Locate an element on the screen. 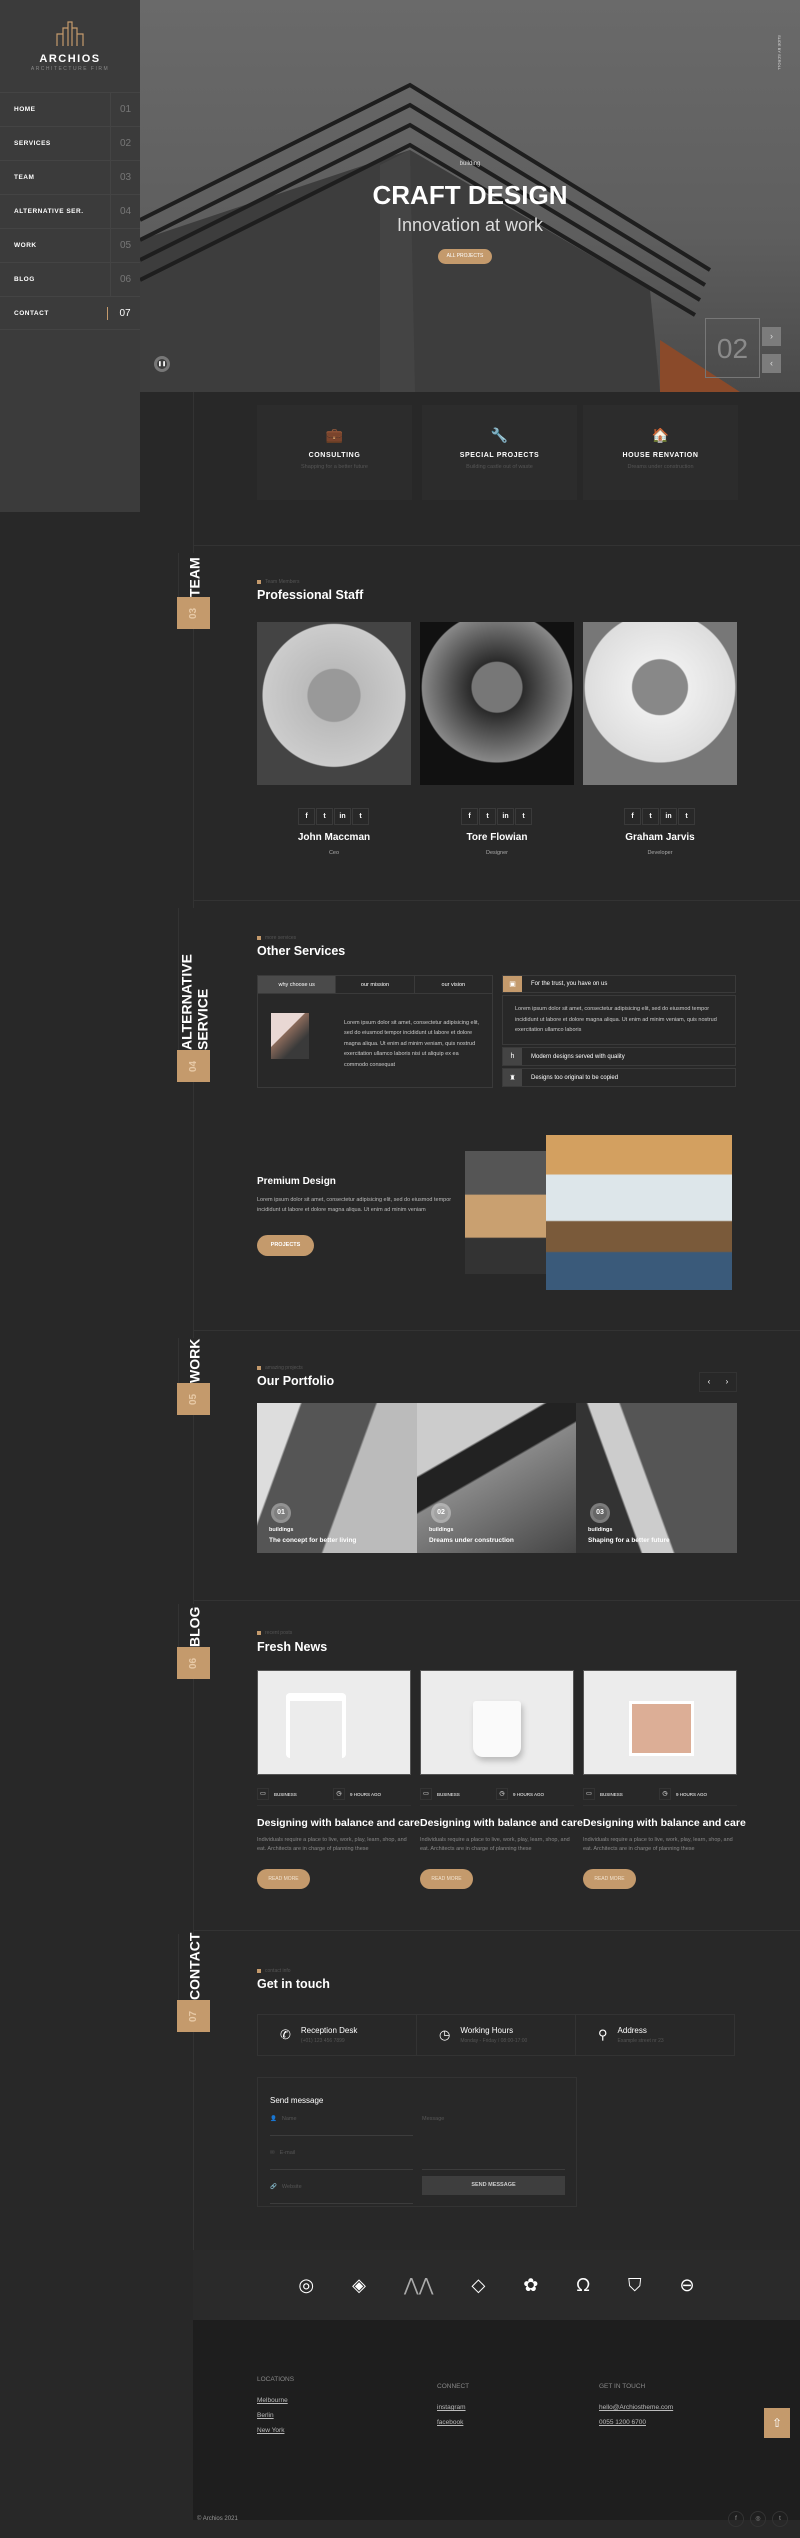 The width and height of the screenshot is (800, 2538). info-title: Address is located at coordinates (632, 2030).